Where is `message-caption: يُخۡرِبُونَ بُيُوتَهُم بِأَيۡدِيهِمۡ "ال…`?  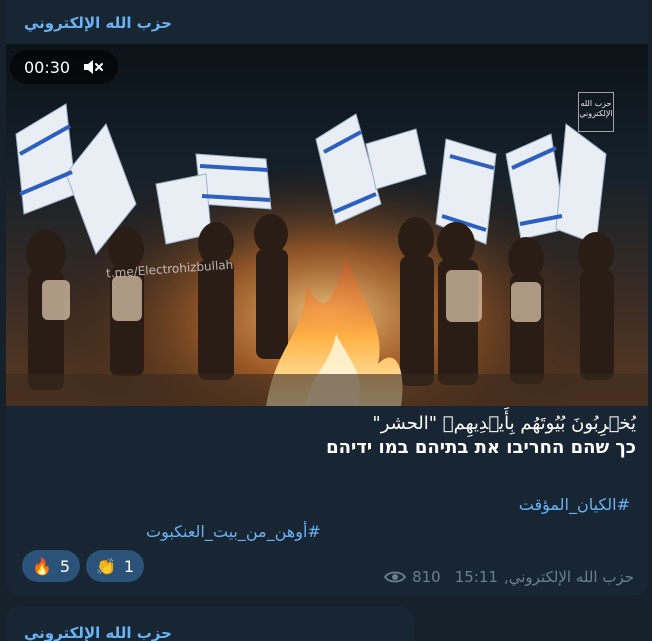 message-caption: يُخۡرِبُونَ بُيُوتَهُم بِأَيۡدِيهِمۡ "ال… is located at coordinates (330, 436).